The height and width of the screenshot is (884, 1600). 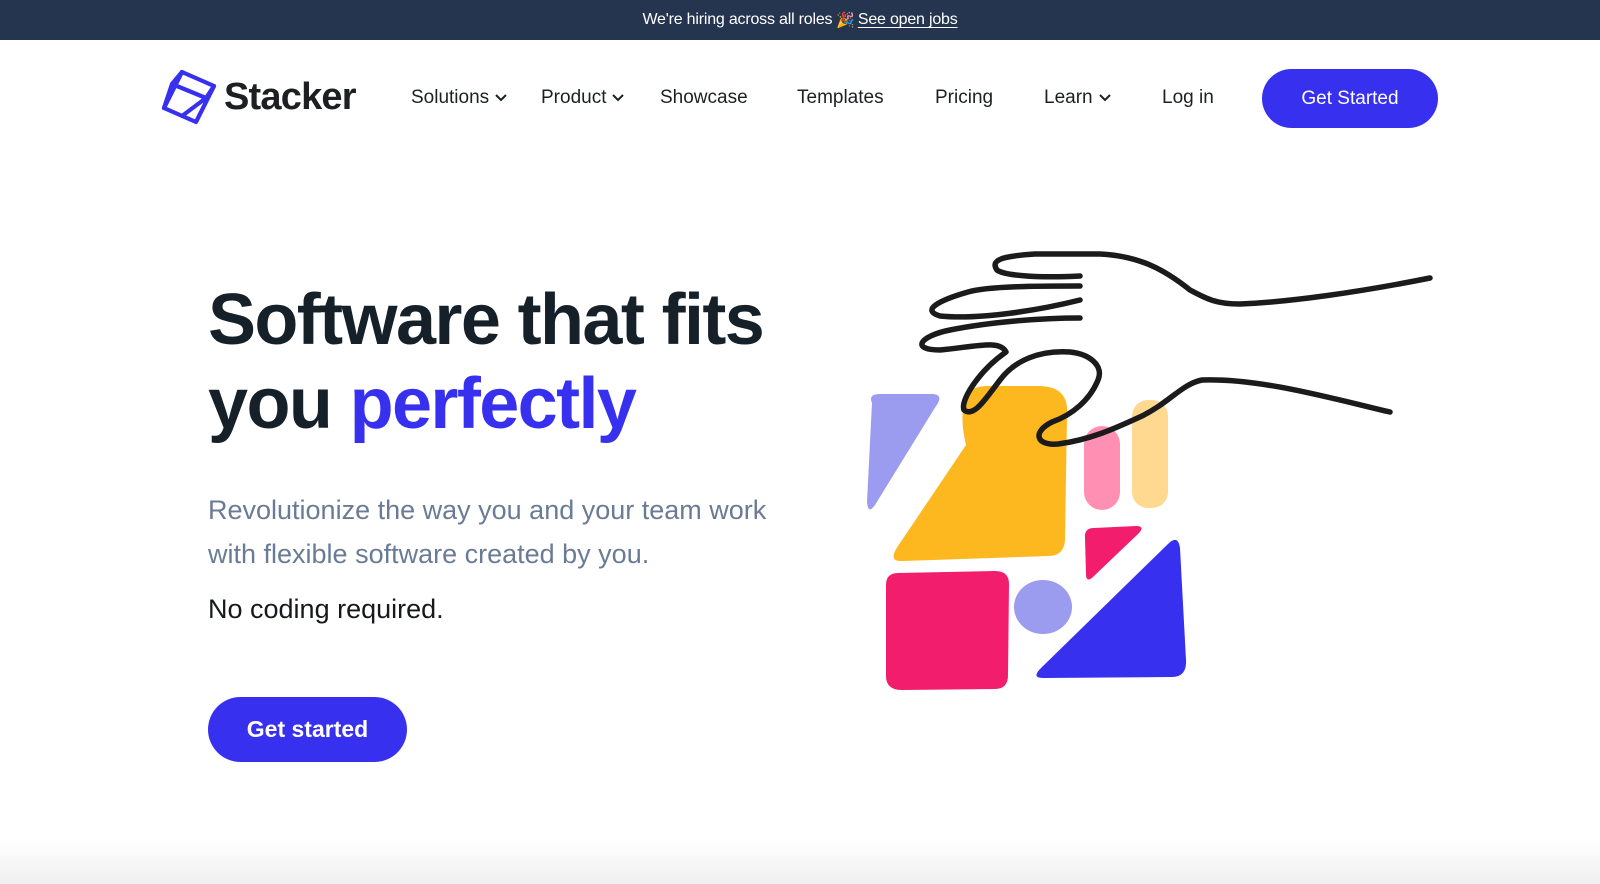 What do you see at coordinates (1068, 97) in the screenshot?
I see `nav-learn-label: Learn` at bounding box center [1068, 97].